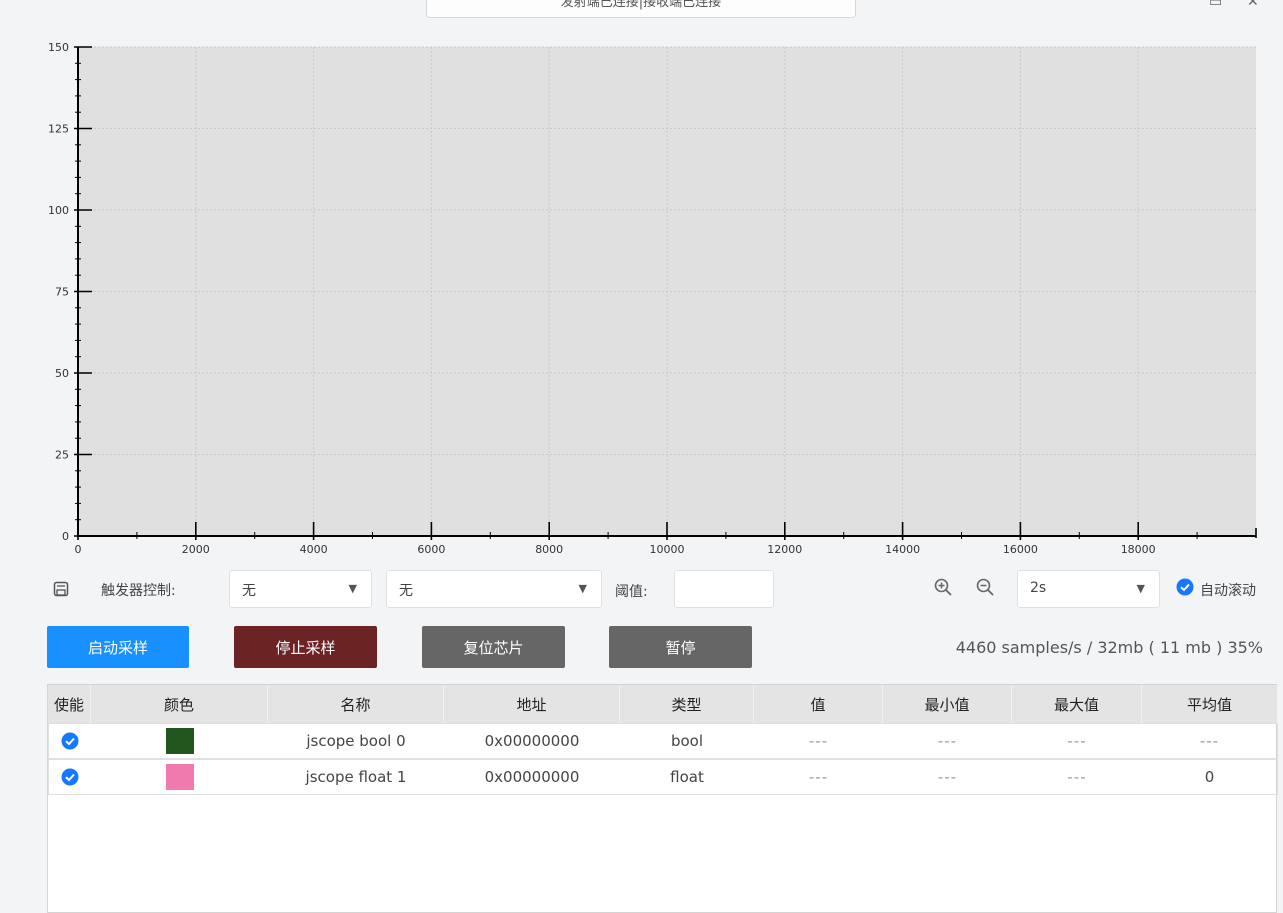 The image size is (1283, 913). What do you see at coordinates (1138, 549) in the screenshot?
I see `x-tick-label: 18000` at bounding box center [1138, 549].